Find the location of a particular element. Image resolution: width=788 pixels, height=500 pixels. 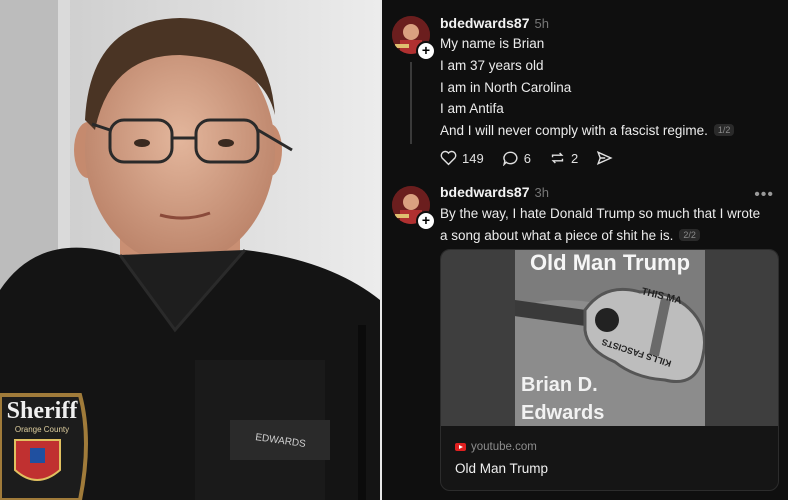

more-options-icon: ••• is located at coordinates (764, 195).